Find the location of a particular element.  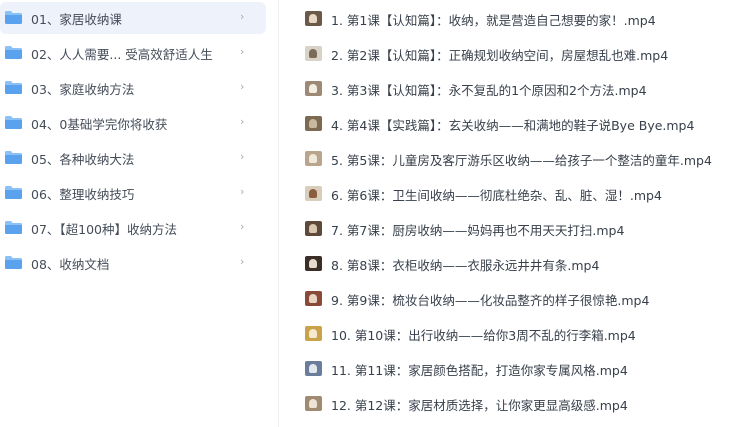

panel-divider is located at coordinates (278, 213).